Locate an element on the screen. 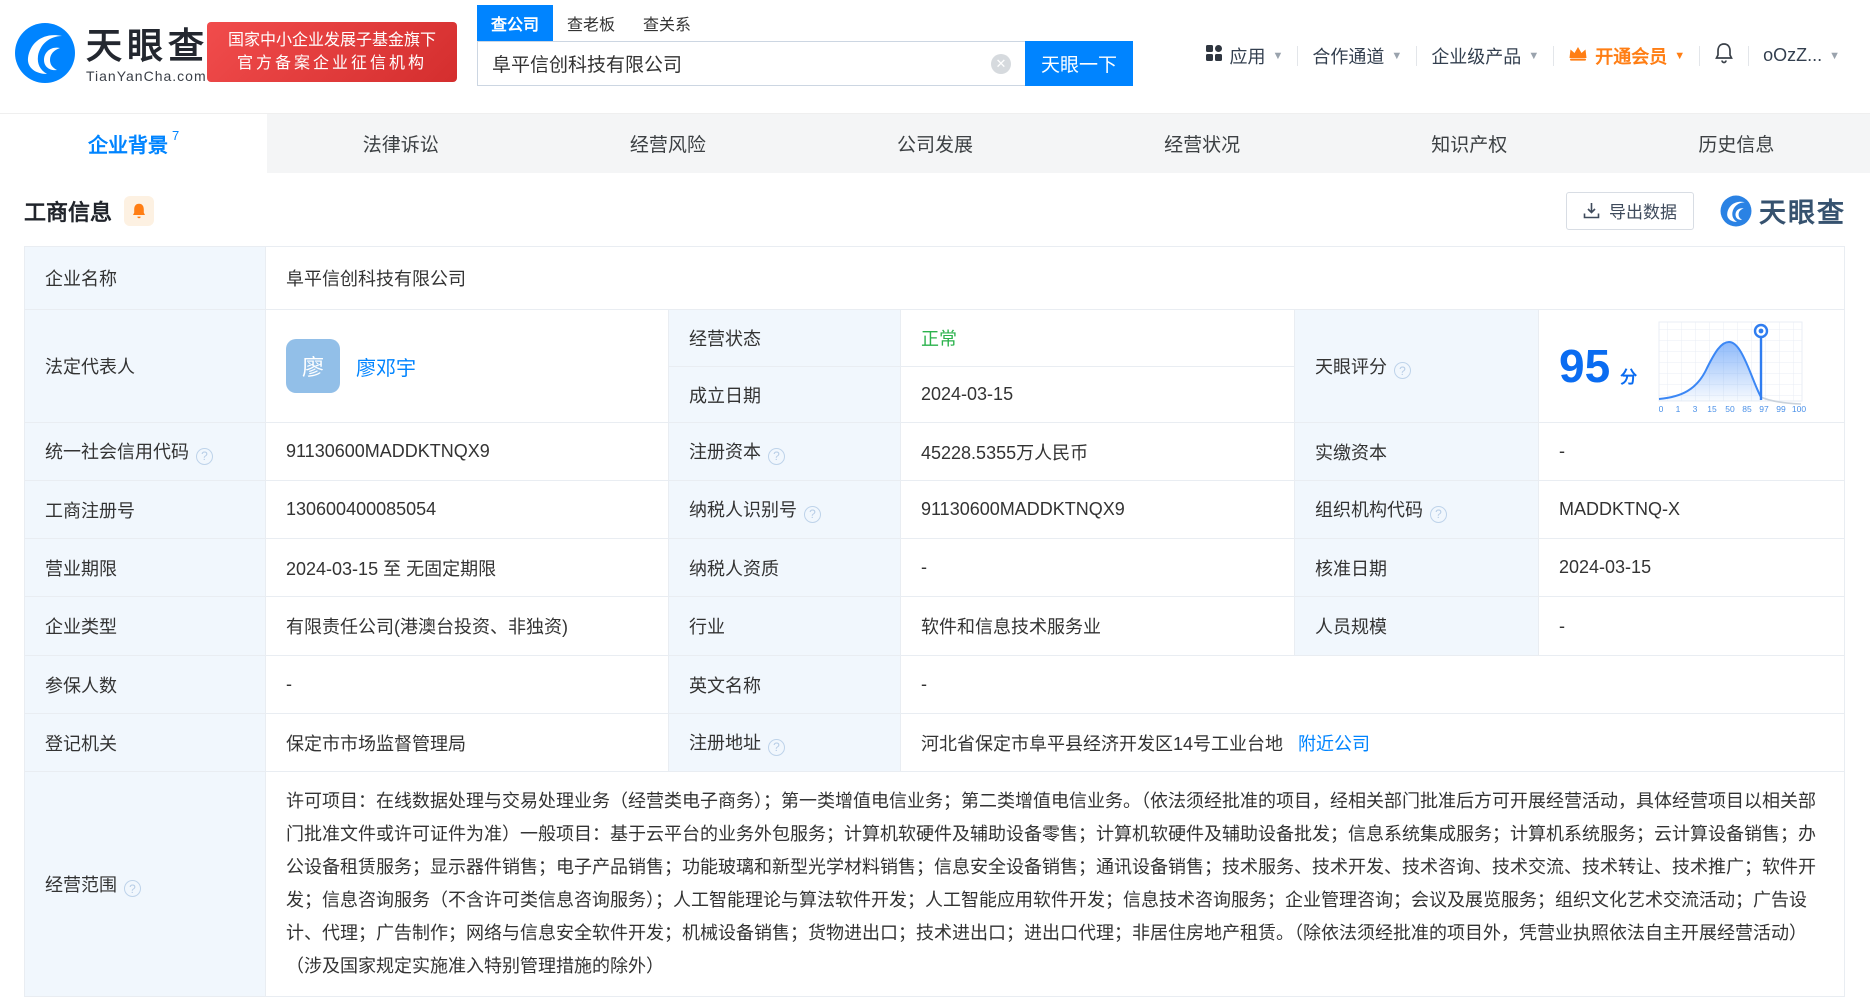 This screenshot has height=1006, width=1870. main-tabstrip: 企业背景 7 法律诉讼 经营风险 公司发展 经营状况 知识产权 历史信息 is located at coordinates (935, 143).